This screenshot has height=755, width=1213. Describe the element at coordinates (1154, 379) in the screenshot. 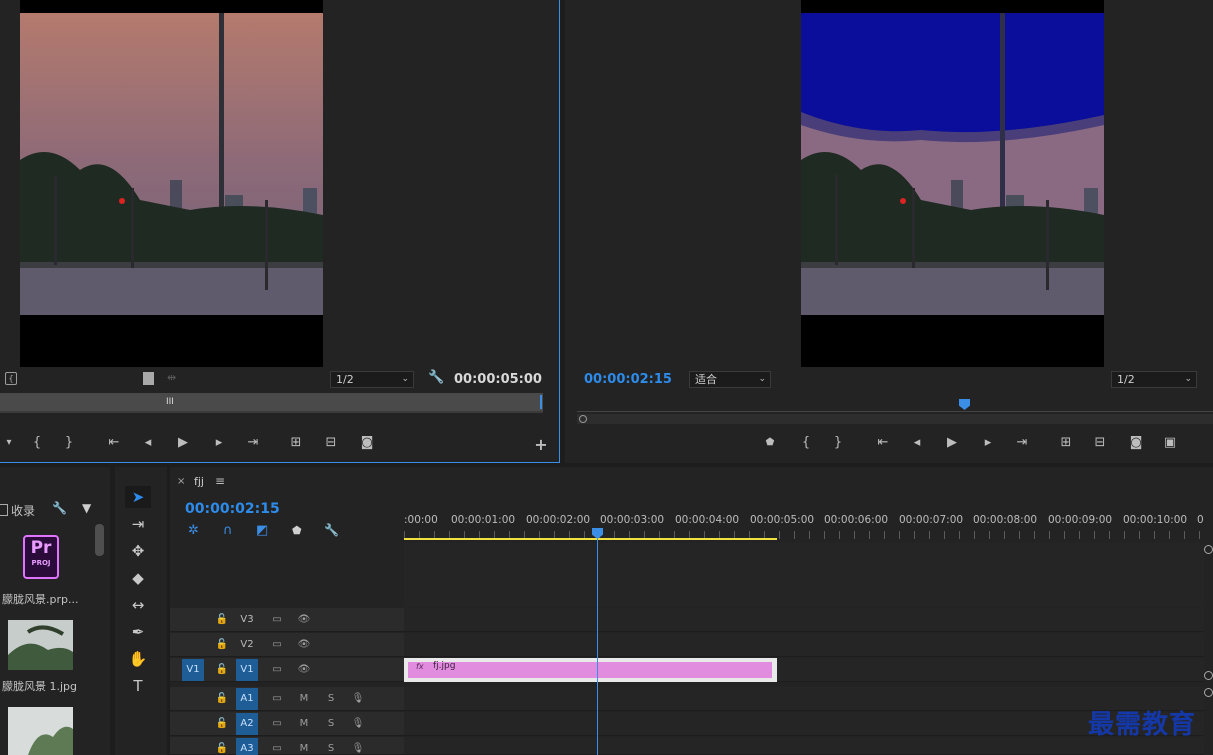

I see `program-zoom-dropdown: 1/2 ⌄` at that location.